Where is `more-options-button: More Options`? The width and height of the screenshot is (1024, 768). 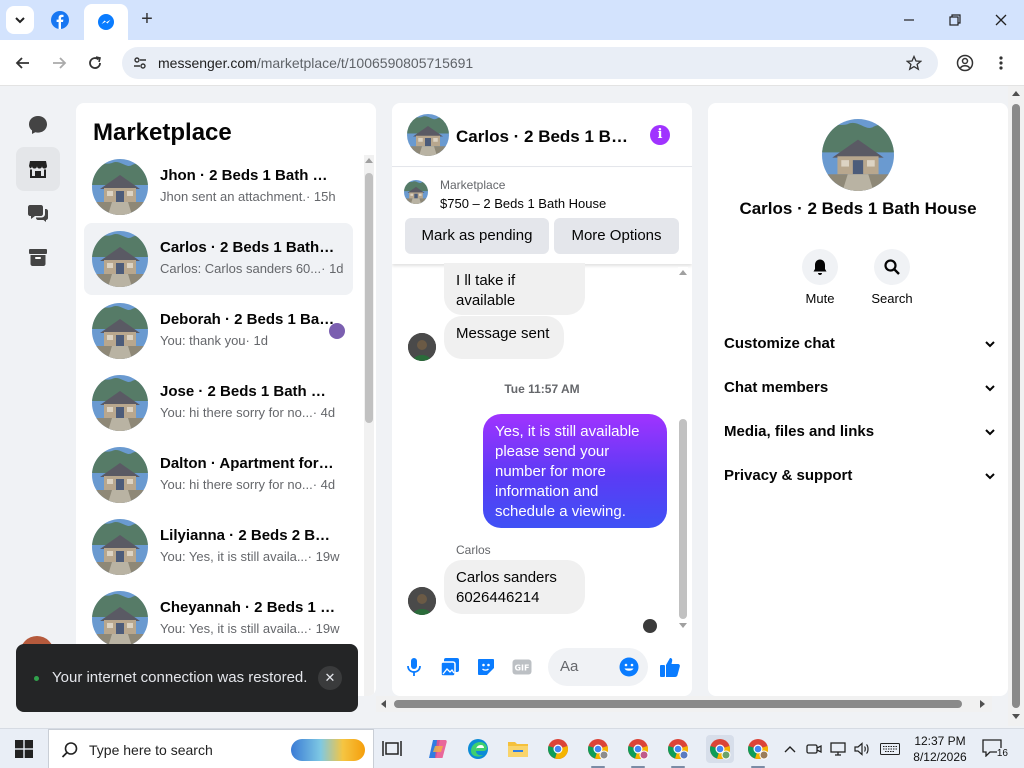
more-options-button: More Options is located at coordinates (616, 236).